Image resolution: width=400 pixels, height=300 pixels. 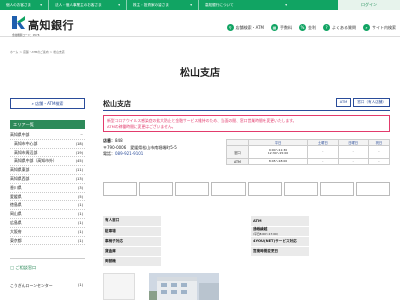 I want to click on hours-row-label: 窓口, so click(x=237, y=152).